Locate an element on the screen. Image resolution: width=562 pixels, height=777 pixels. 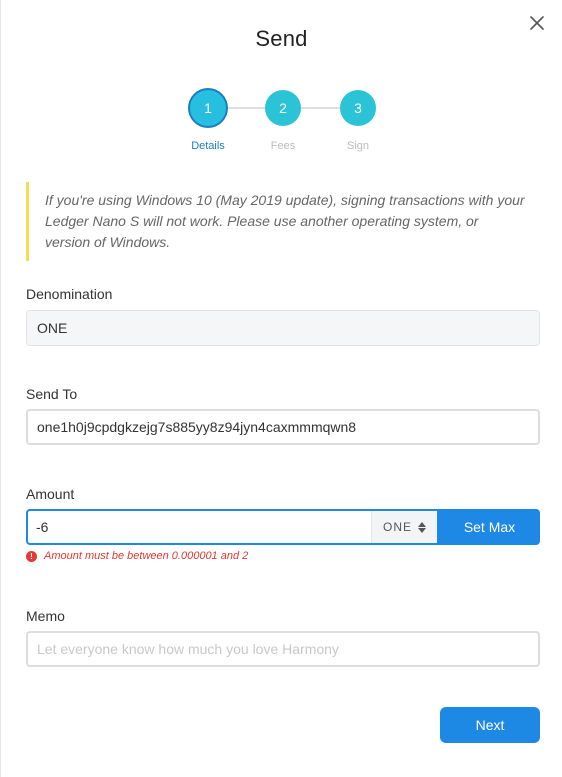
amount-error-text: Amount must be between 0.000001 and 2 is located at coordinates (146, 556).